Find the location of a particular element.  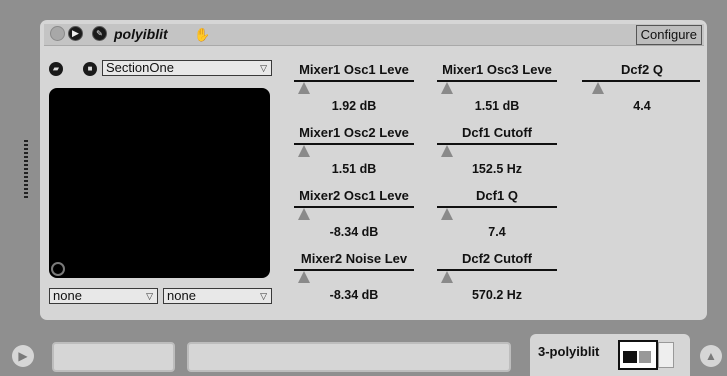

y-assign-dropdown: none ▽ is located at coordinates (217, 296).